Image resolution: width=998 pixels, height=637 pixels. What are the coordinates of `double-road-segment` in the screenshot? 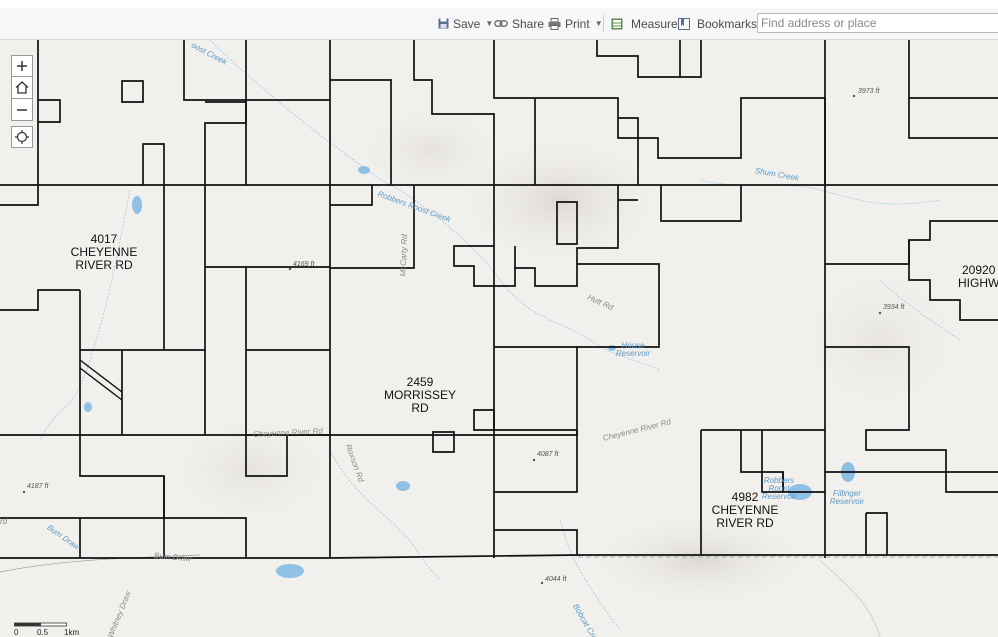 It's located at (101, 380).